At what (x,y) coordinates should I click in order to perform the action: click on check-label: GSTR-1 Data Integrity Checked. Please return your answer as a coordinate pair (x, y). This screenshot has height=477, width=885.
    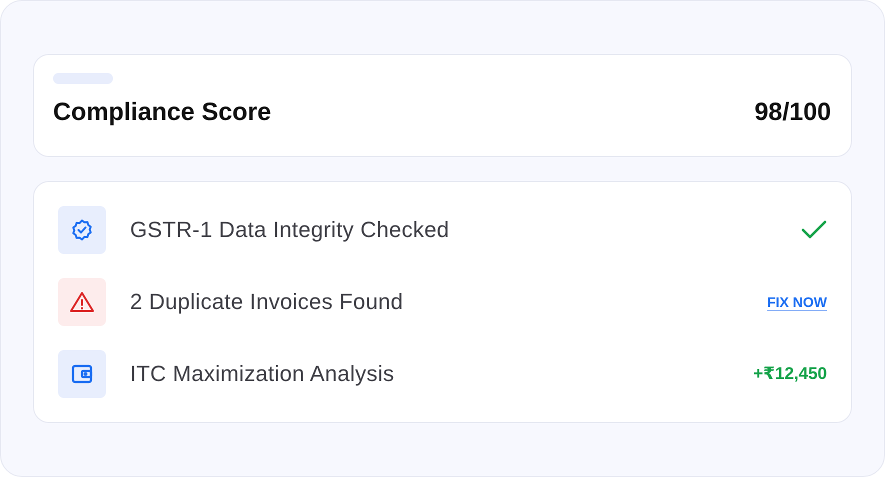
    Looking at the image, I should click on (290, 230).